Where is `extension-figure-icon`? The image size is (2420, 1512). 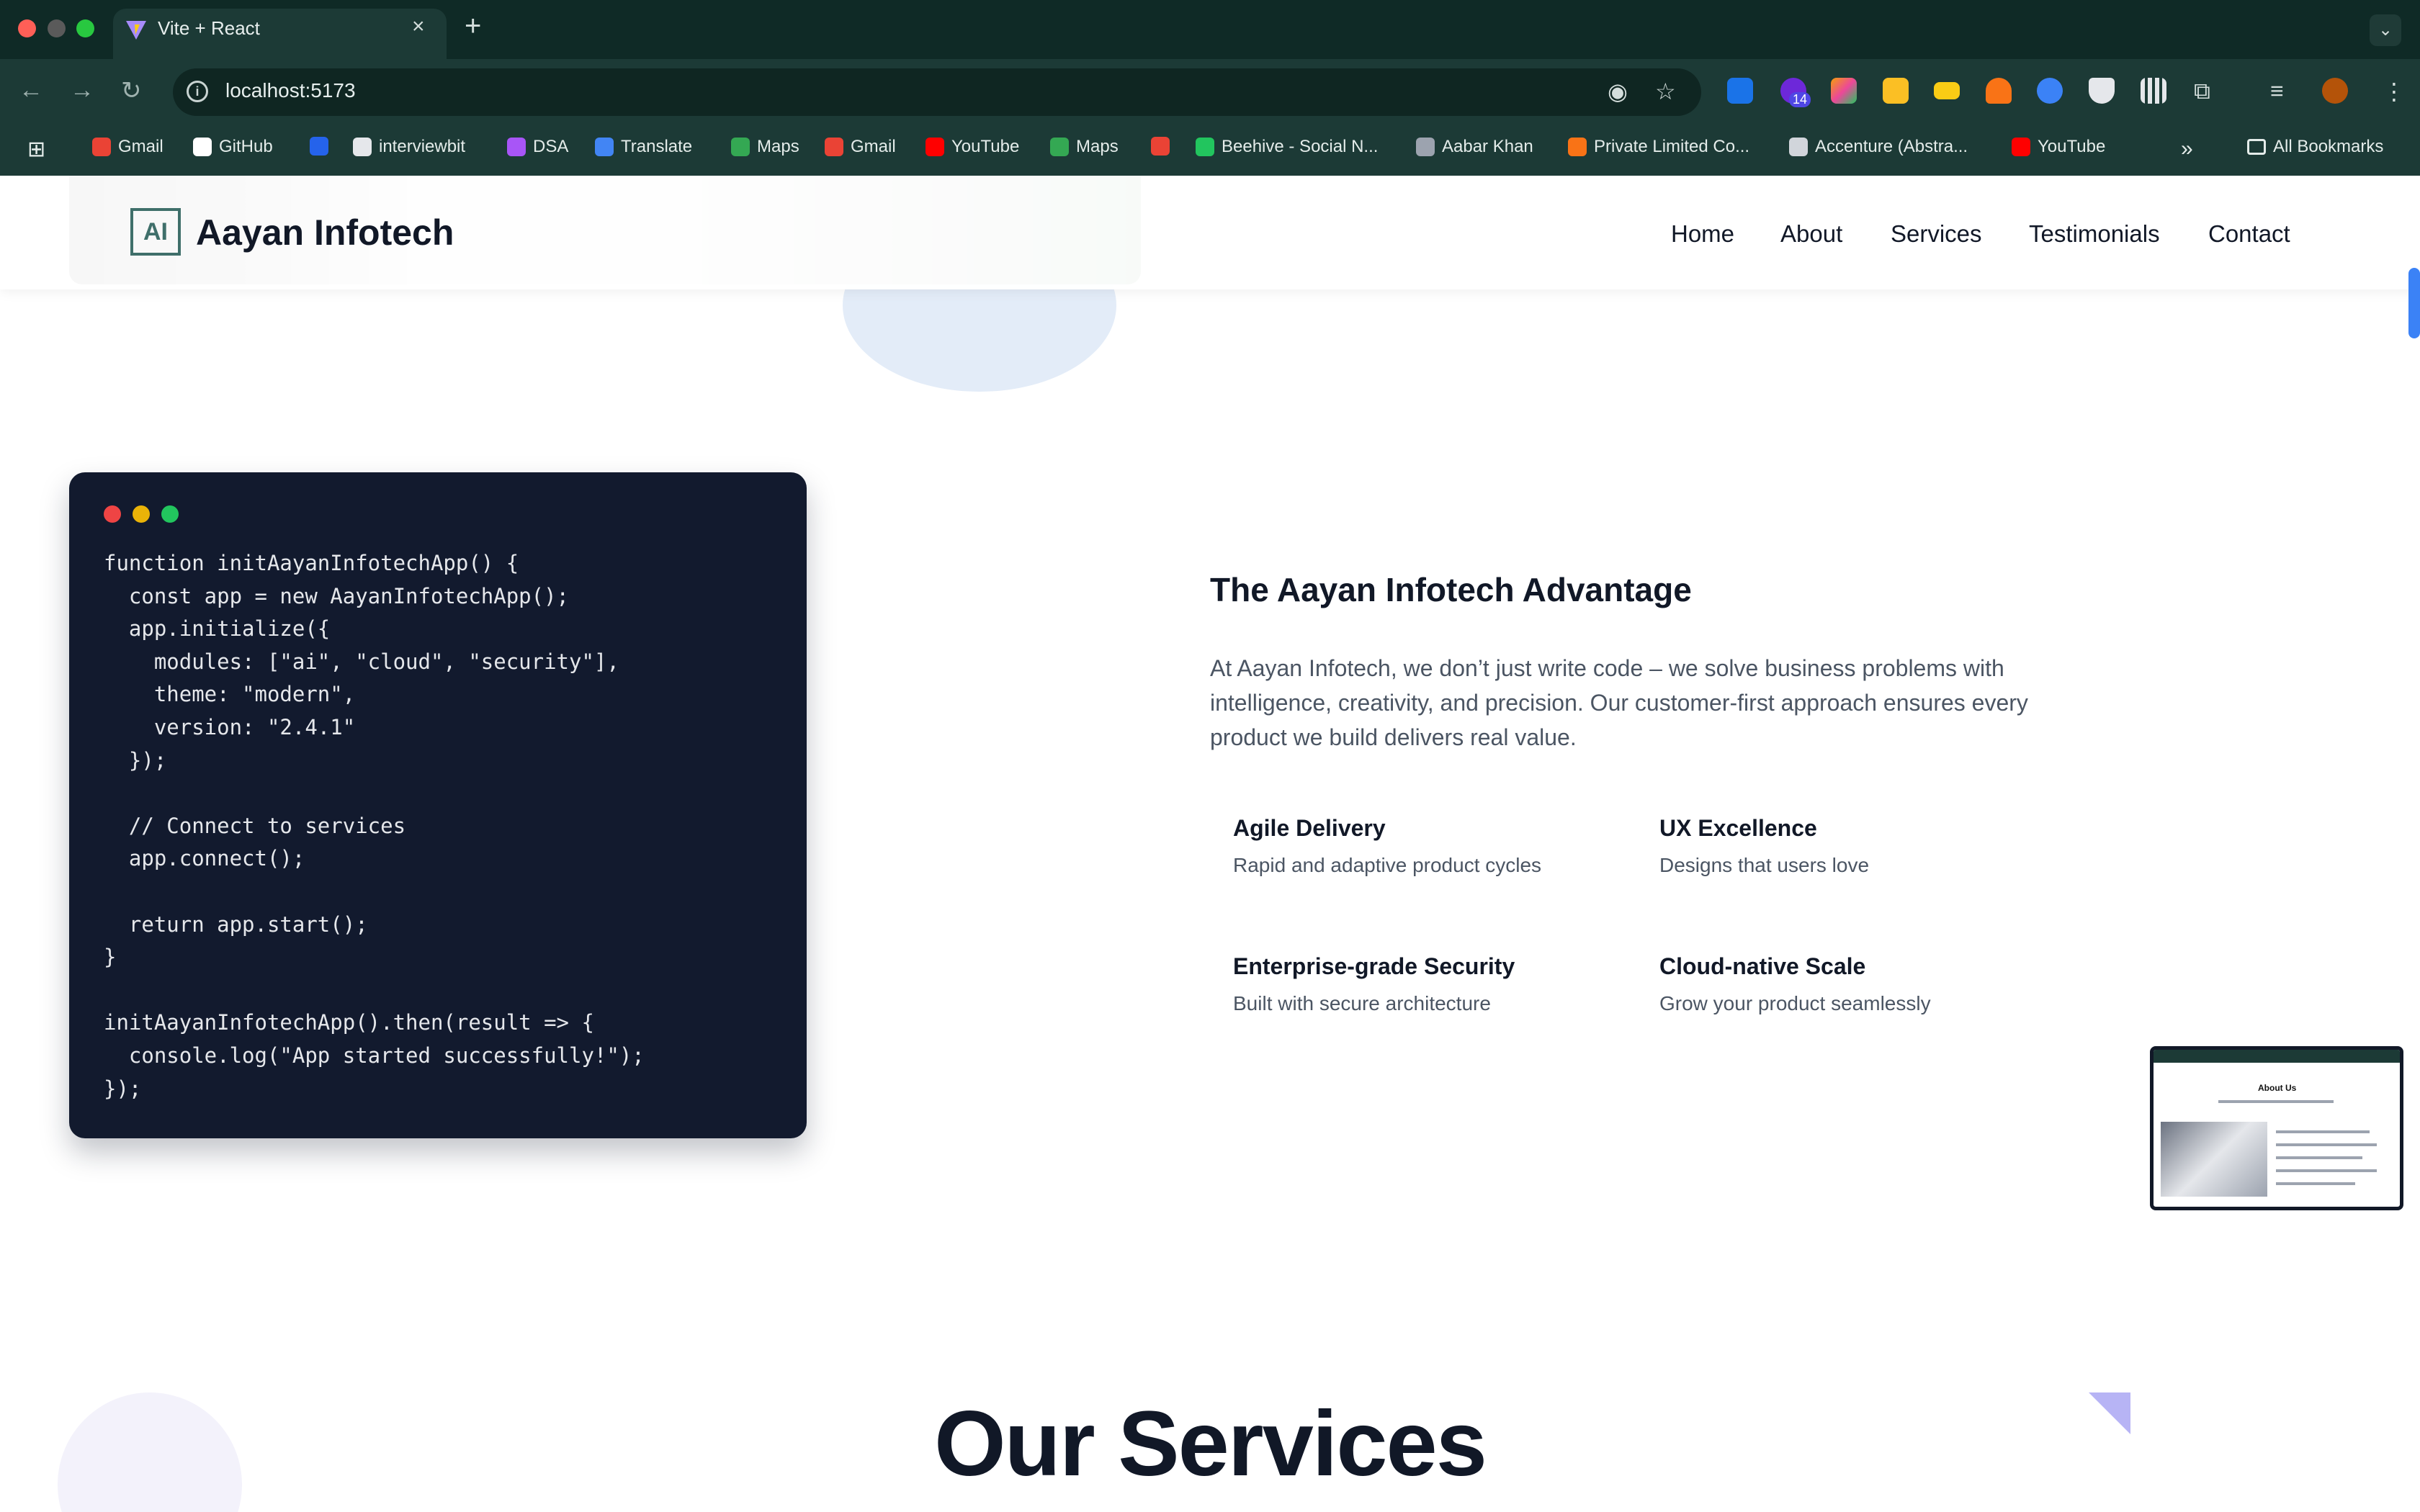
extension-figure-icon is located at coordinates (1999, 91).